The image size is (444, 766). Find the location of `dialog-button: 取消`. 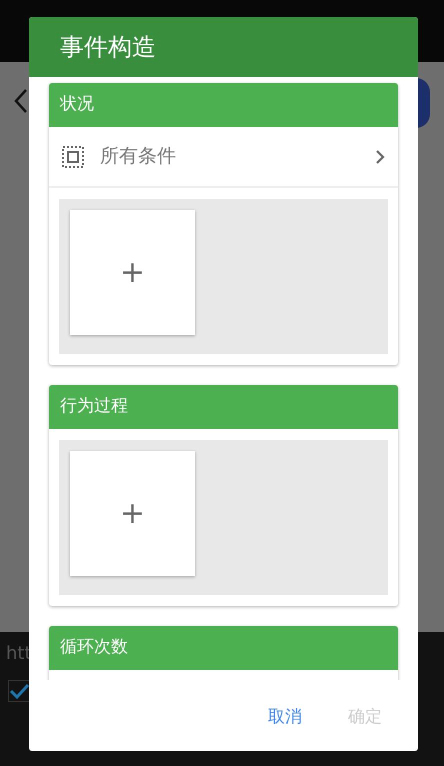

dialog-button: 取消 is located at coordinates (285, 717).